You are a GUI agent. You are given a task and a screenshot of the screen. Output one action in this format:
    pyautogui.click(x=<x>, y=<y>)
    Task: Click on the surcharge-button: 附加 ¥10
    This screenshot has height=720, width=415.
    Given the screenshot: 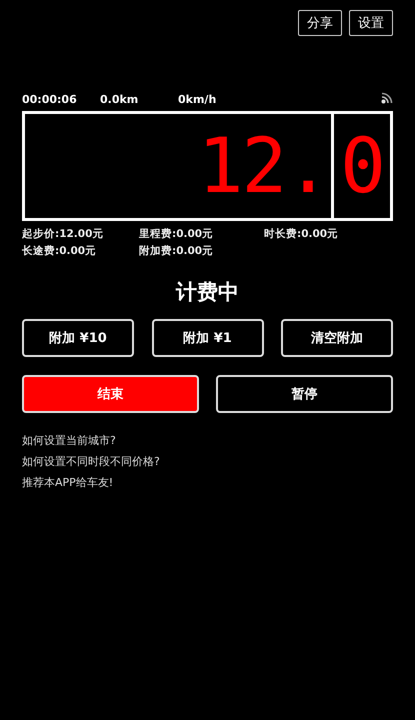 What is the action you would take?
    pyautogui.click(x=78, y=338)
    